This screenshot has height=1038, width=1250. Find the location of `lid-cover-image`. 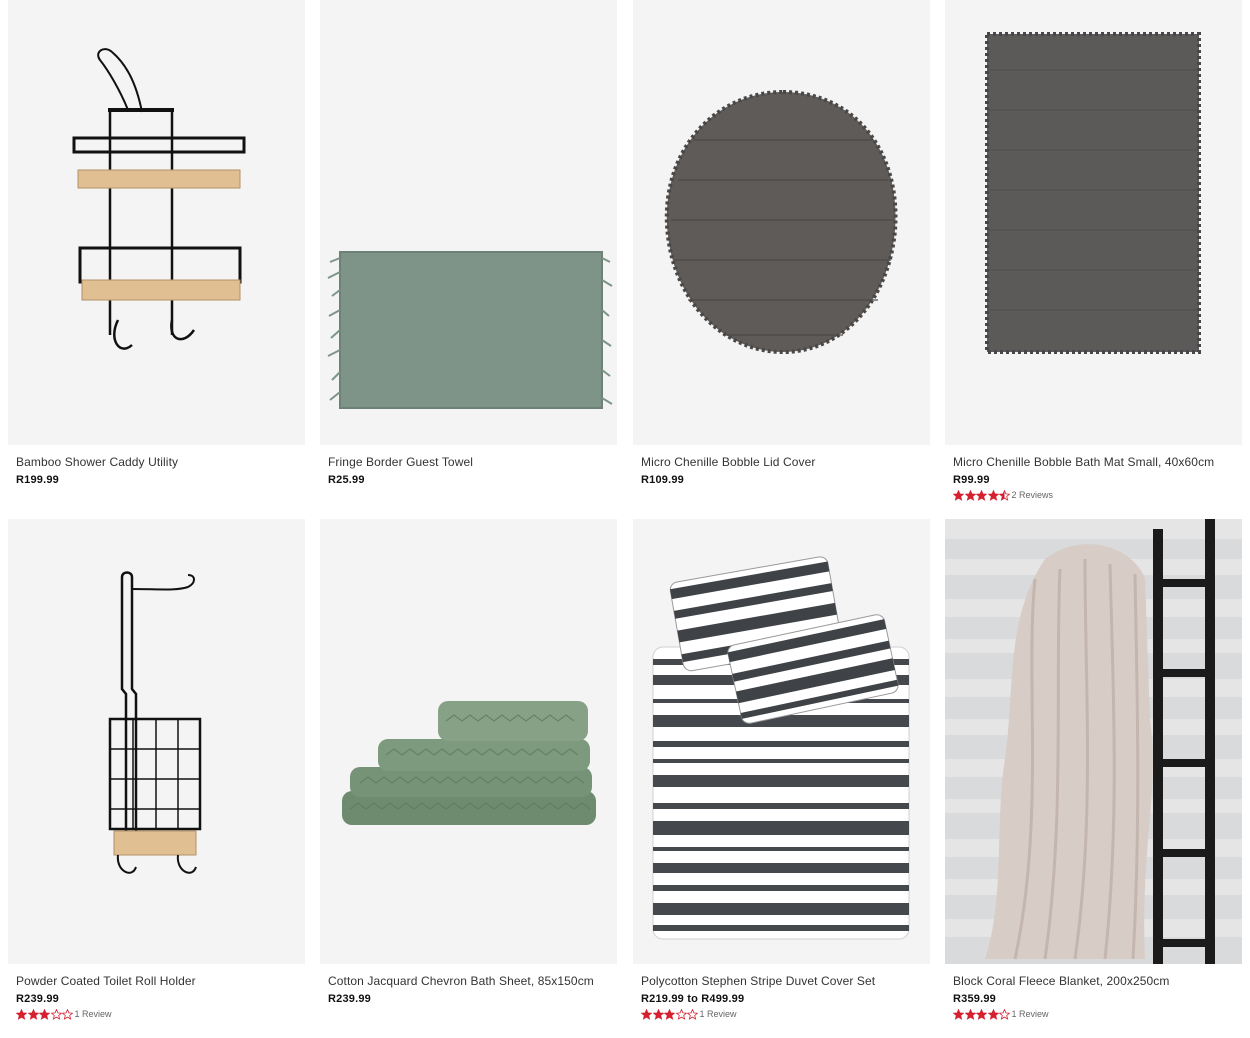

lid-cover-image is located at coordinates (781, 222).